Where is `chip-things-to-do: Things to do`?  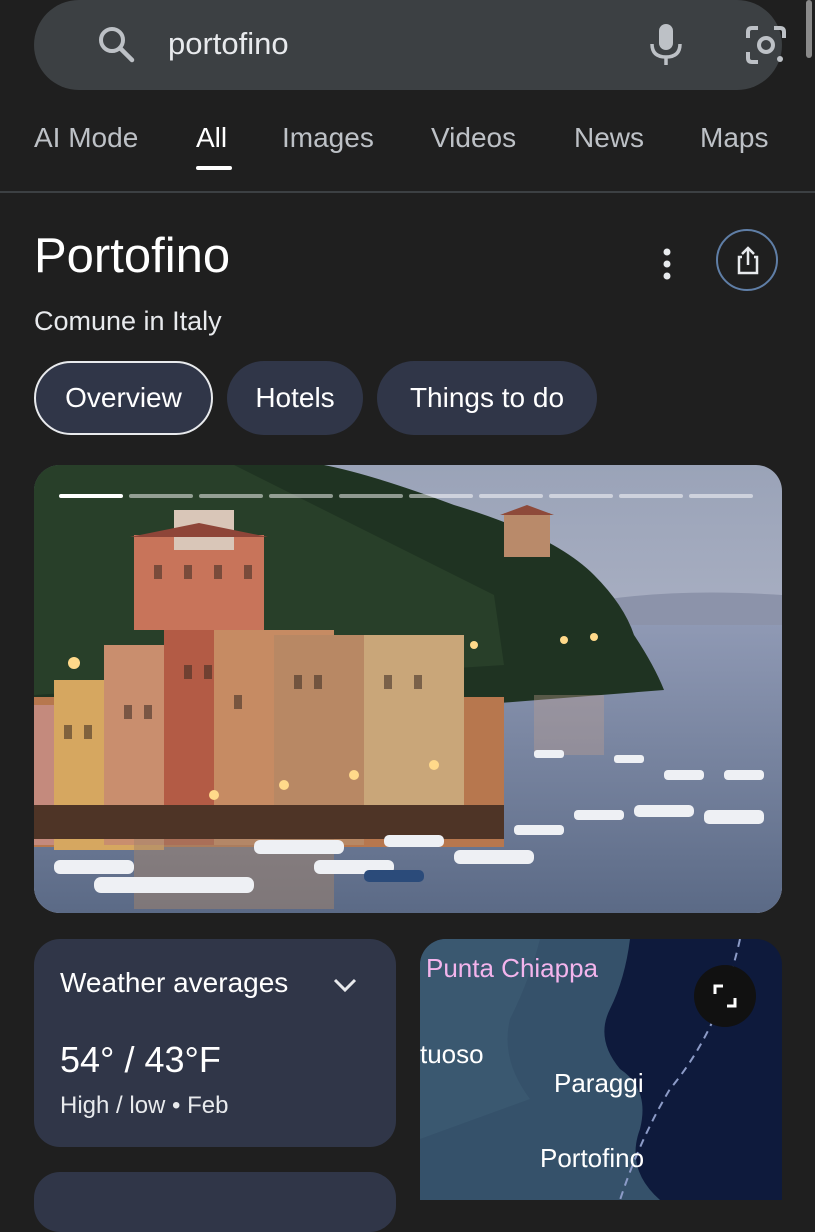 chip-things-to-do: Things to do is located at coordinates (487, 398).